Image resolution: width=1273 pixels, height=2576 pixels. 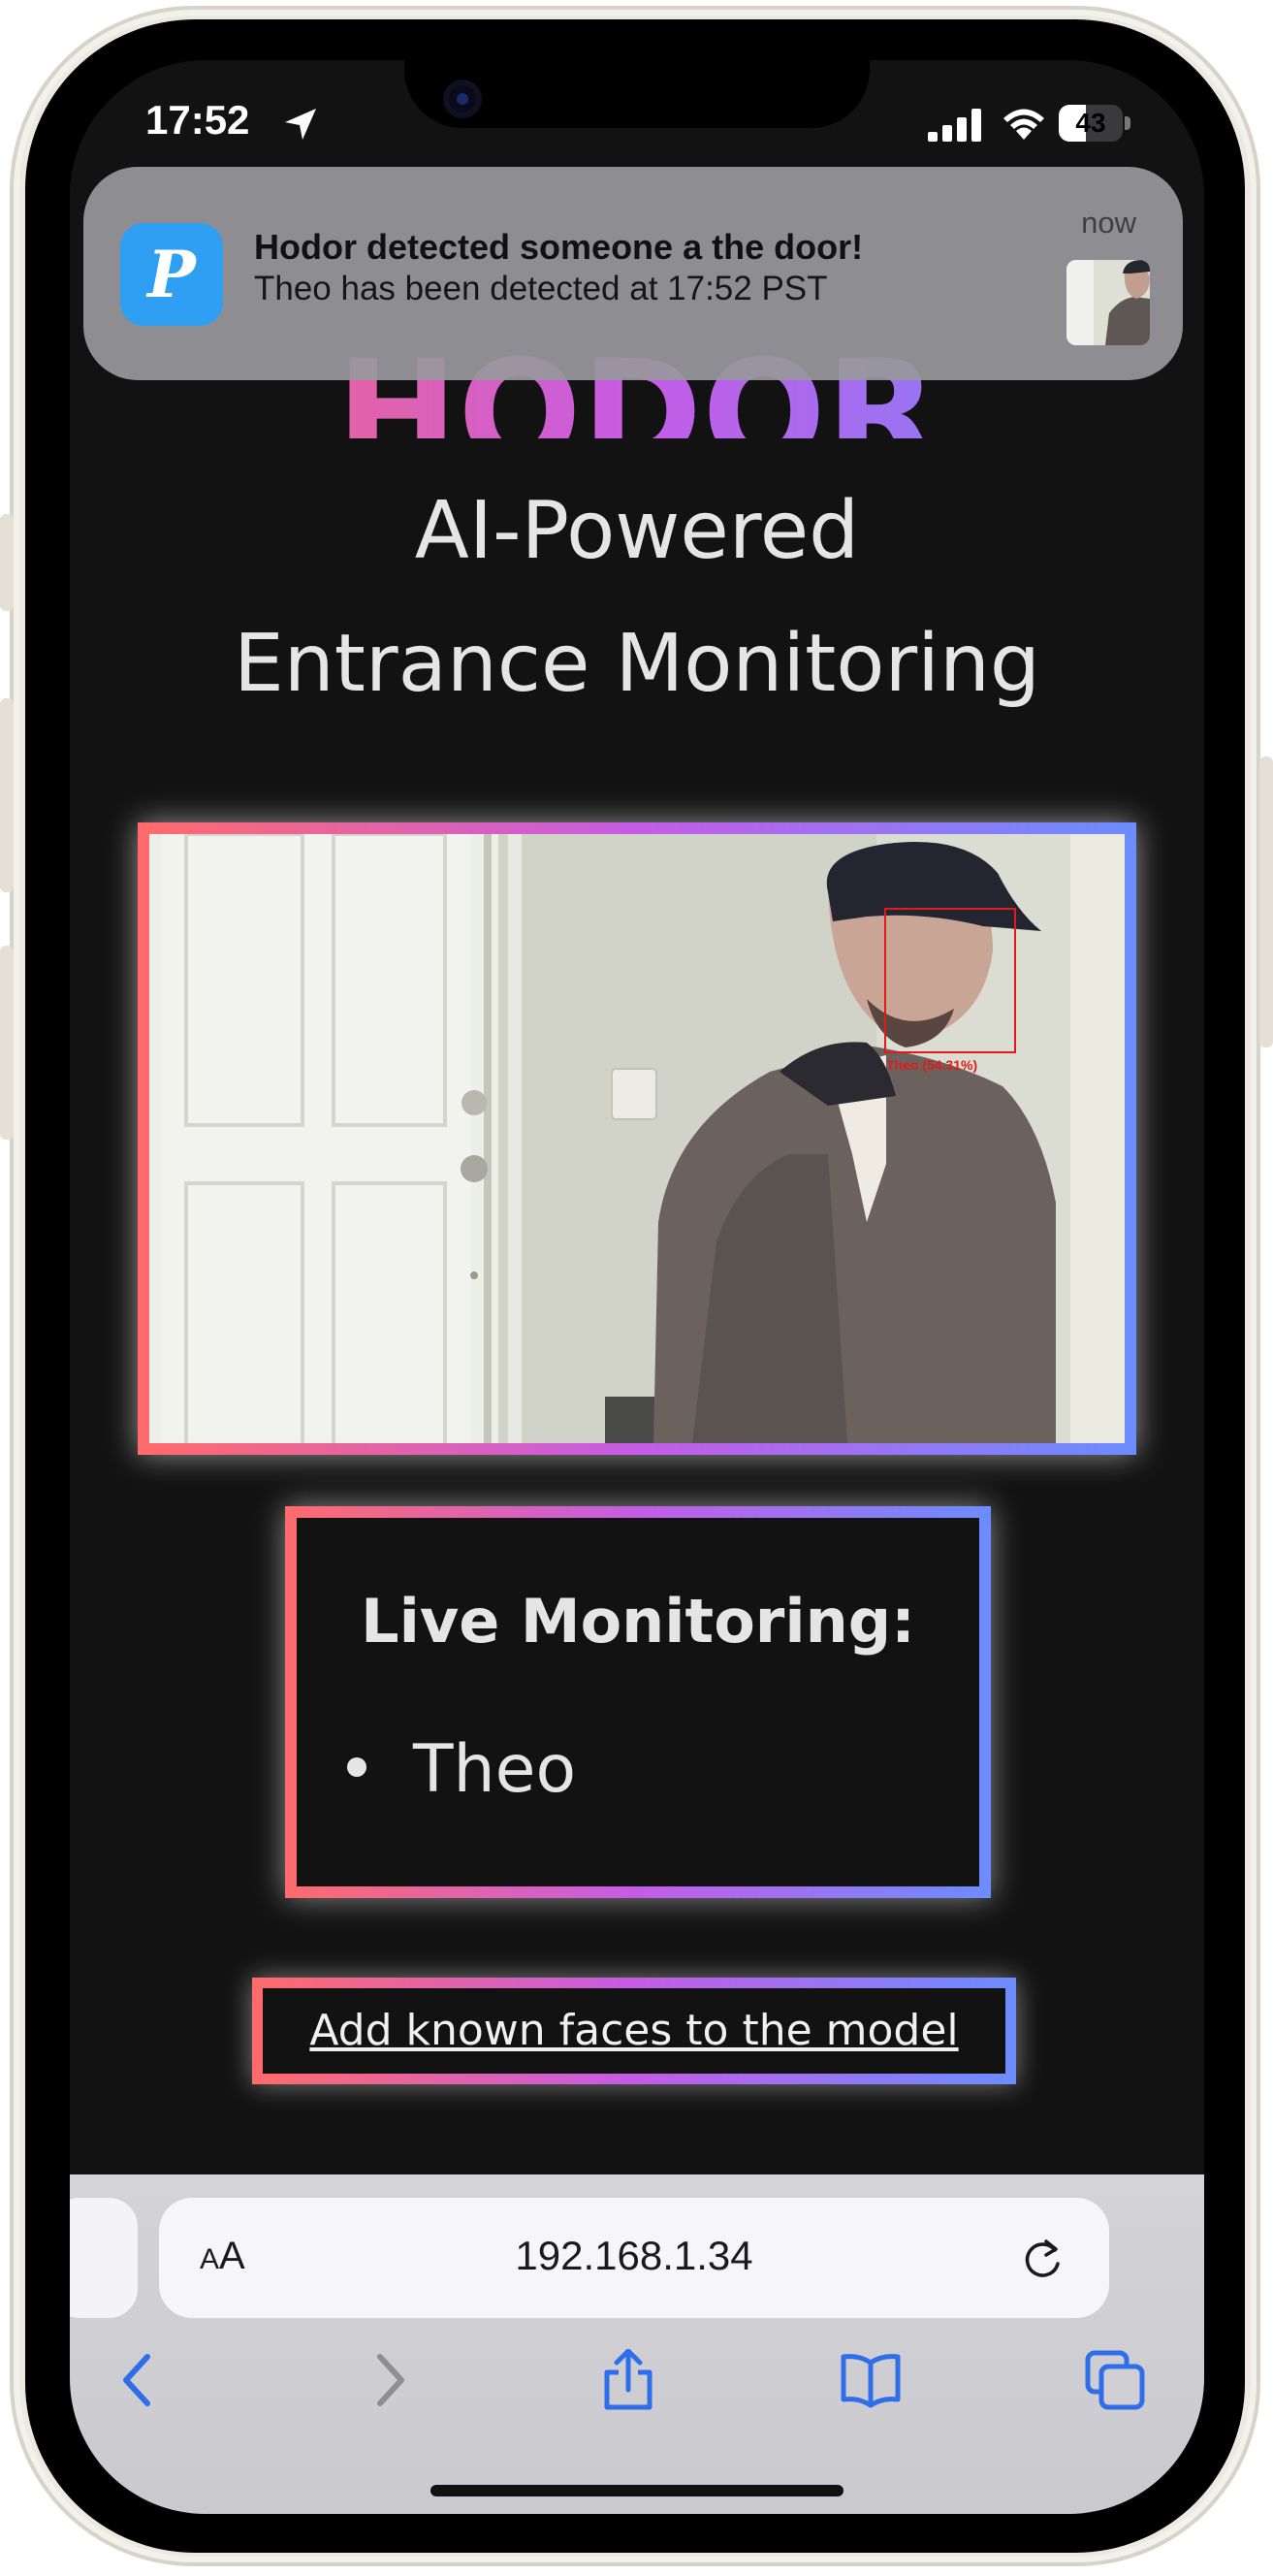 I want to click on address-bar: AA 192.168.1.34, so click(x=634, y=2258).